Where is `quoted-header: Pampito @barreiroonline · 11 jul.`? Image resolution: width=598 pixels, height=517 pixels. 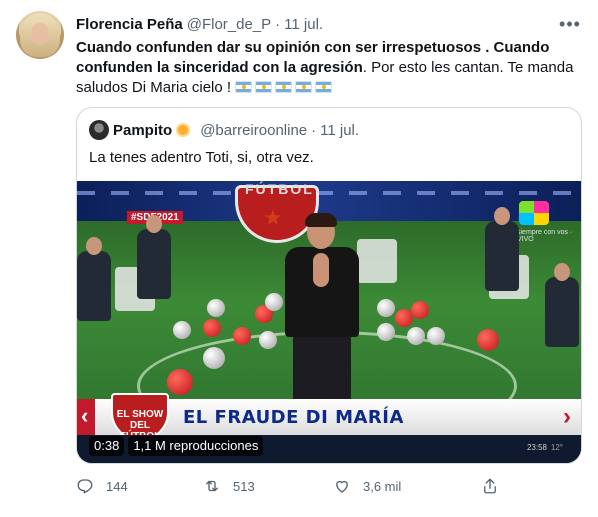
quoted-header: Pampito @barreiroonline · 11 jul. is located at coordinates (224, 130).